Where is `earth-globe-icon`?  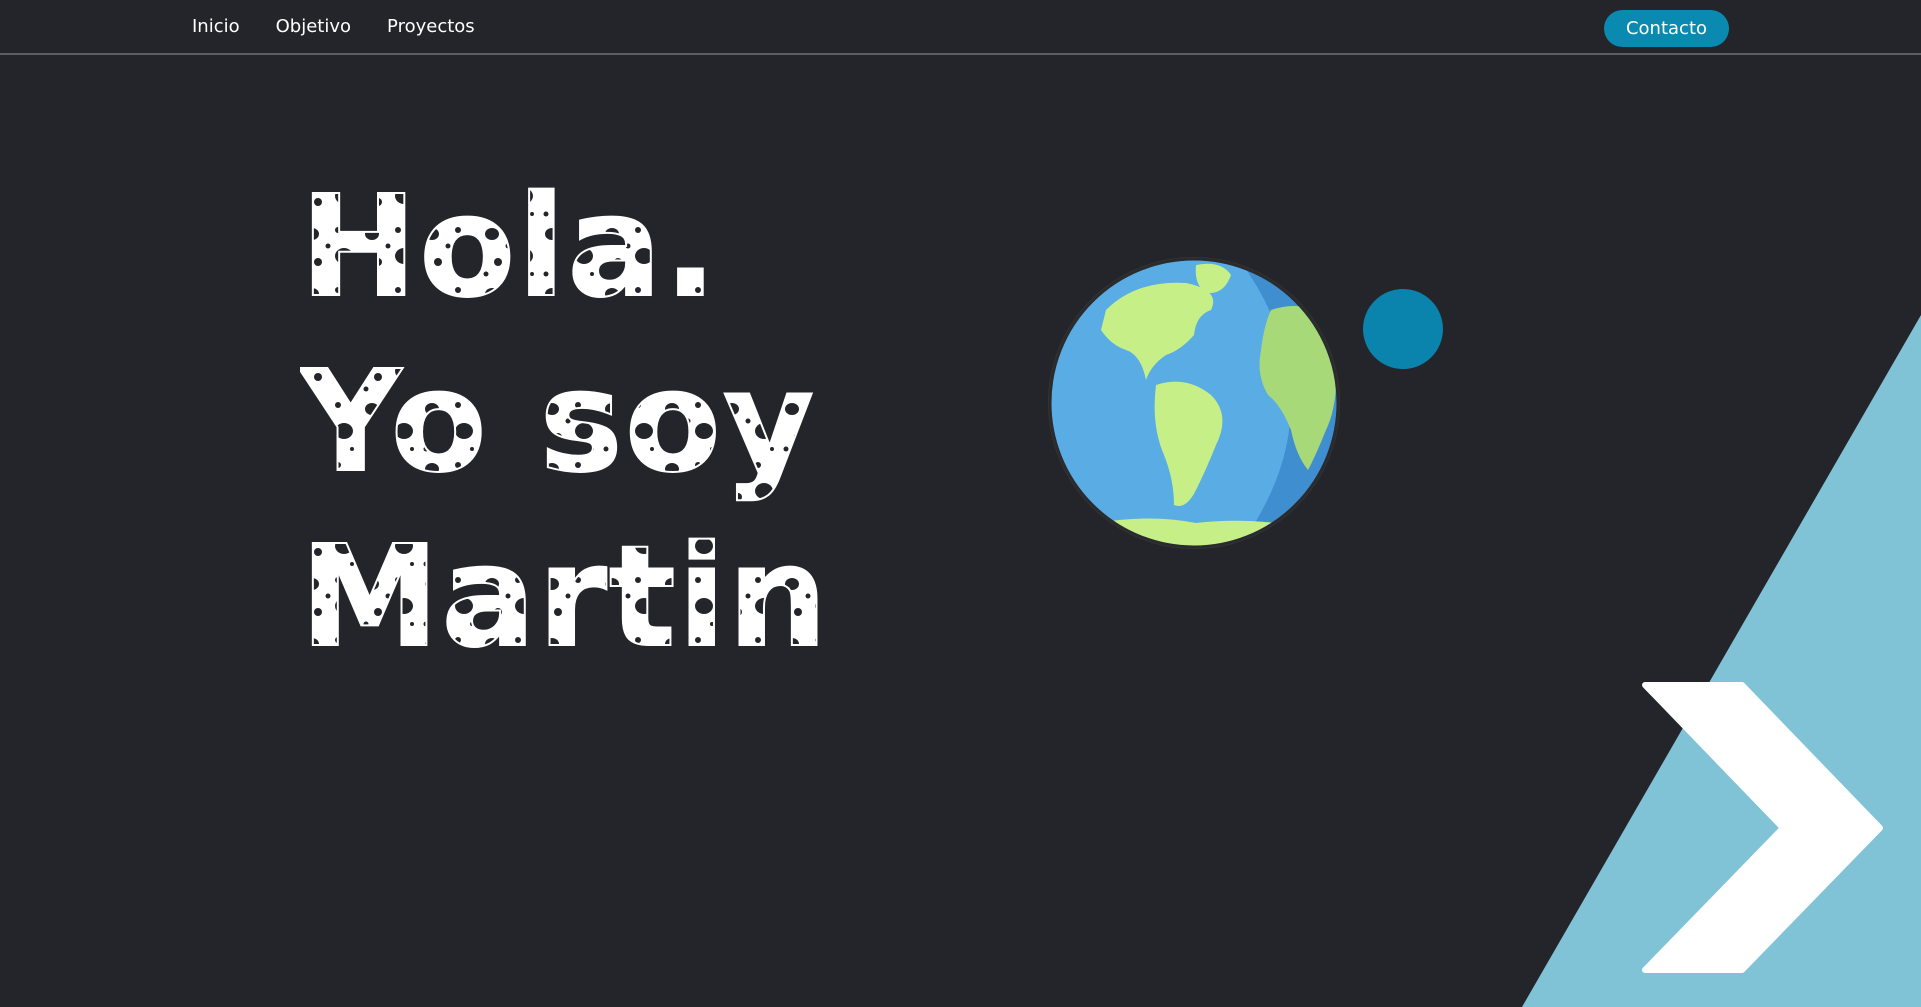
earth-globe-icon is located at coordinates (1194, 403).